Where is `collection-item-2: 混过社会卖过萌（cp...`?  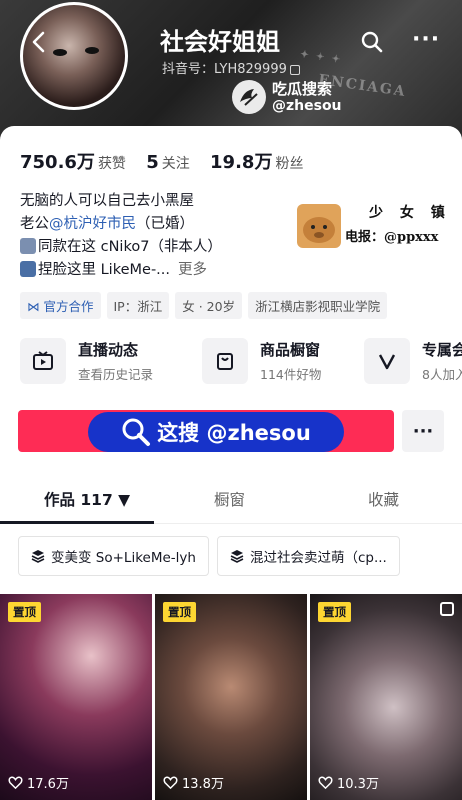
collection-item-2: 混过社会卖过萌（cp... is located at coordinates (308, 556).